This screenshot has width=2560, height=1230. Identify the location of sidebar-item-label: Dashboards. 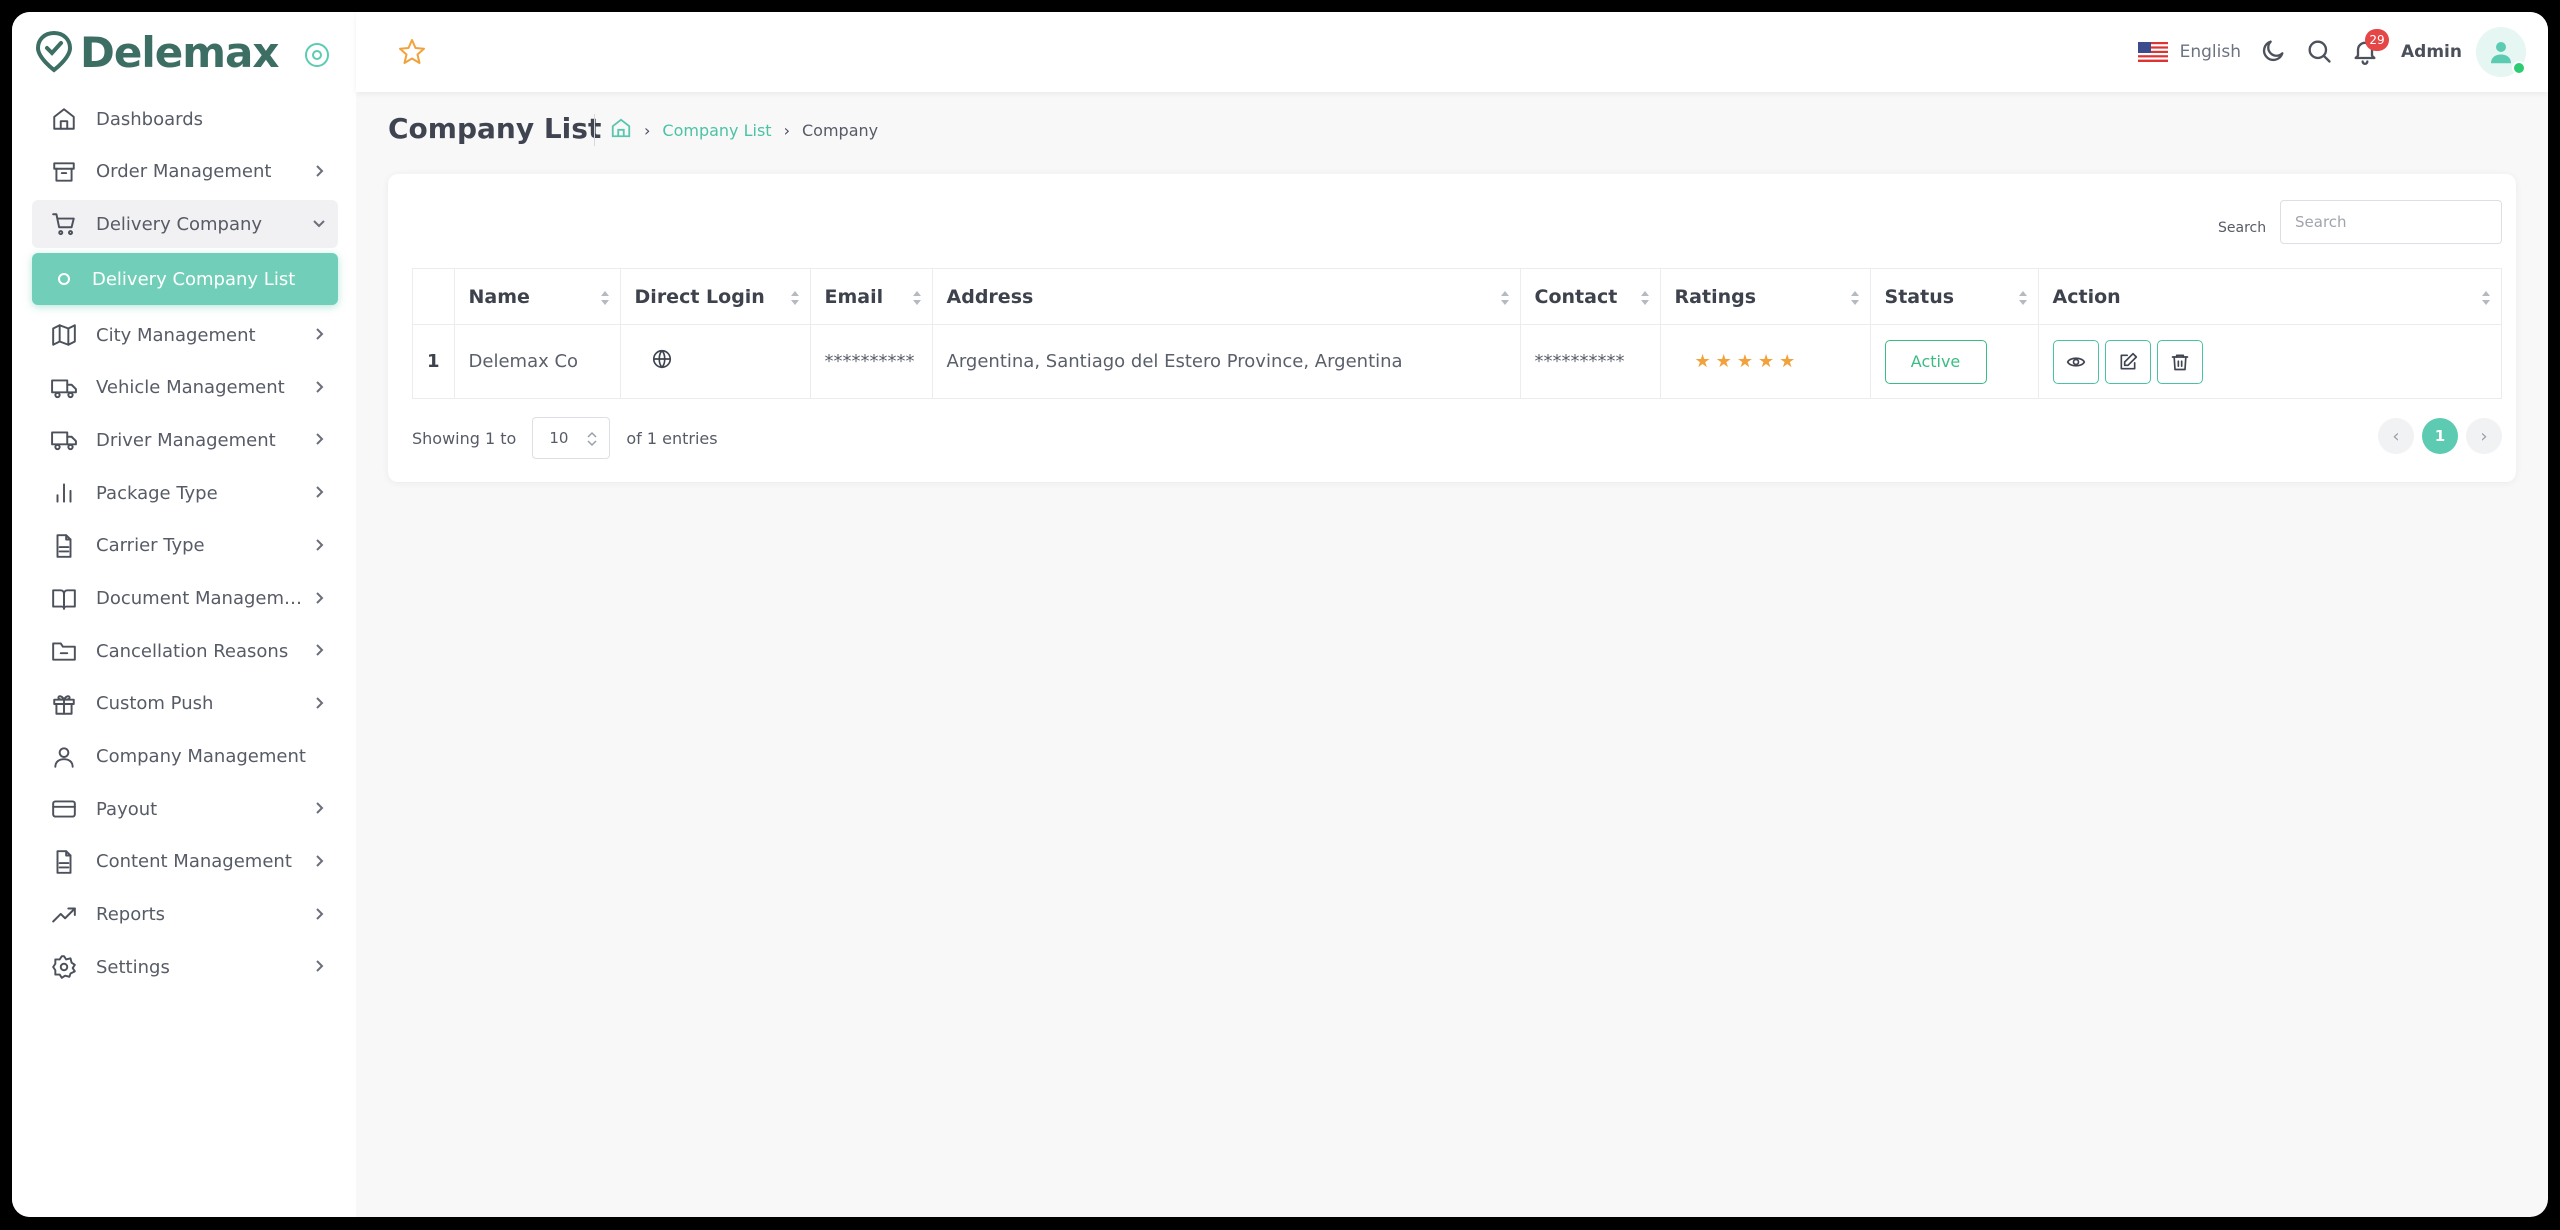
(150, 119).